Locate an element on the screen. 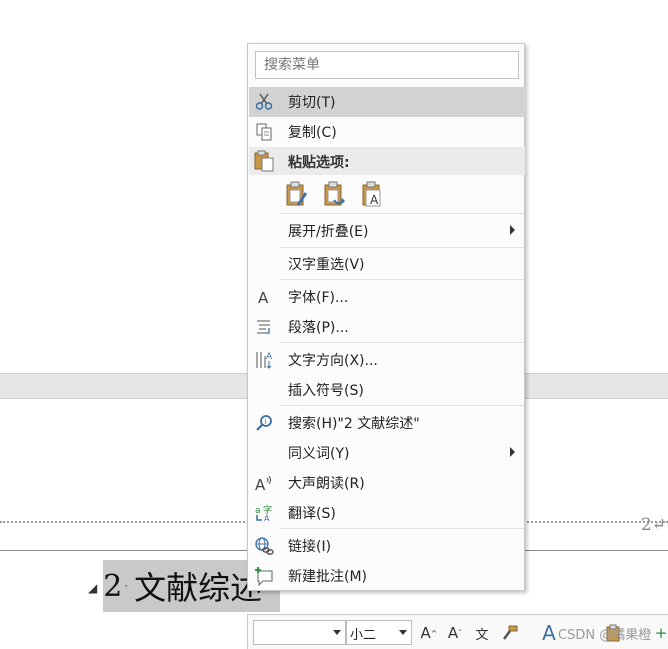  phonetic-guide-icon: 文 is located at coordinates (482, 633).